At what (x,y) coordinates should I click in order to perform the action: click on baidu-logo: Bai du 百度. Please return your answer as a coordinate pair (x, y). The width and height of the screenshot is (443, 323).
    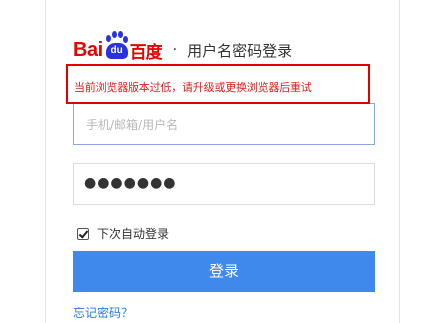
    Looking at the image, I should click on (118, 46).